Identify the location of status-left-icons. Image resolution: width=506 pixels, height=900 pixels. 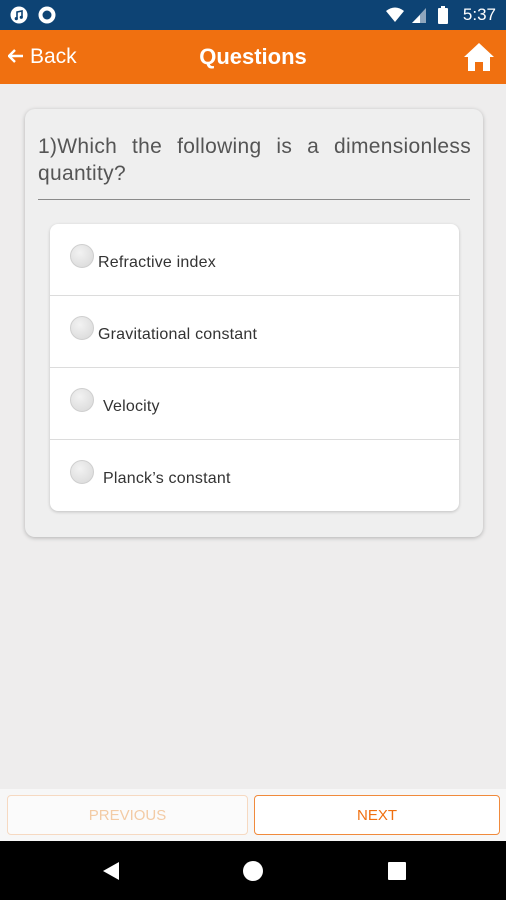
(33, 15).